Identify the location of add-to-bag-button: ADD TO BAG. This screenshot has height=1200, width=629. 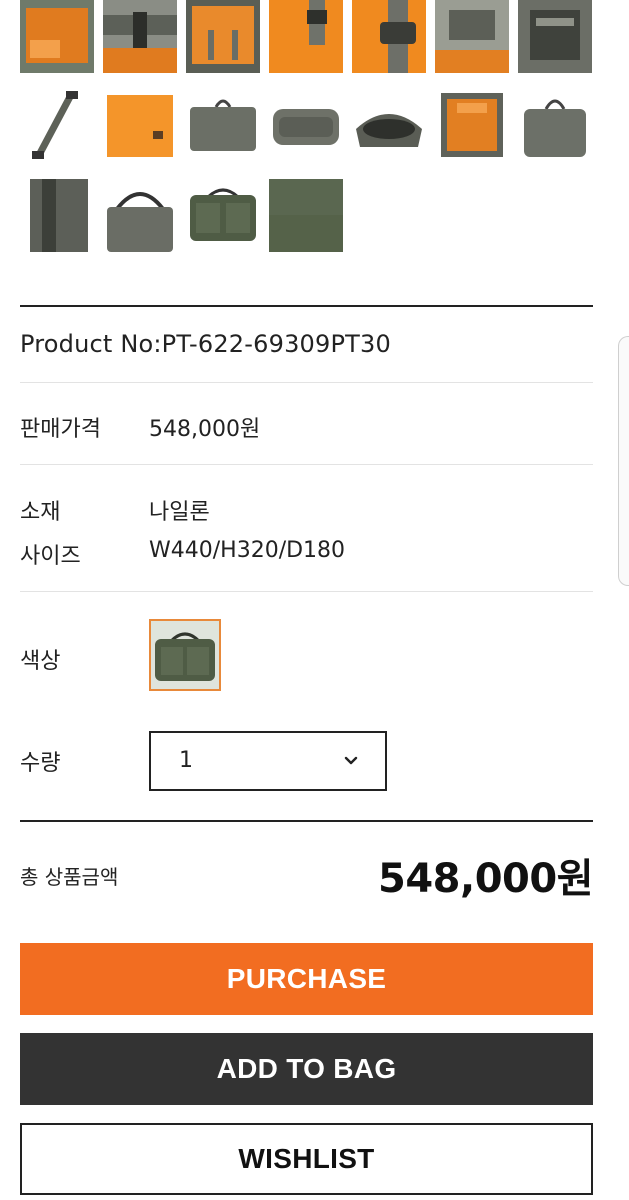
(306, 1069).